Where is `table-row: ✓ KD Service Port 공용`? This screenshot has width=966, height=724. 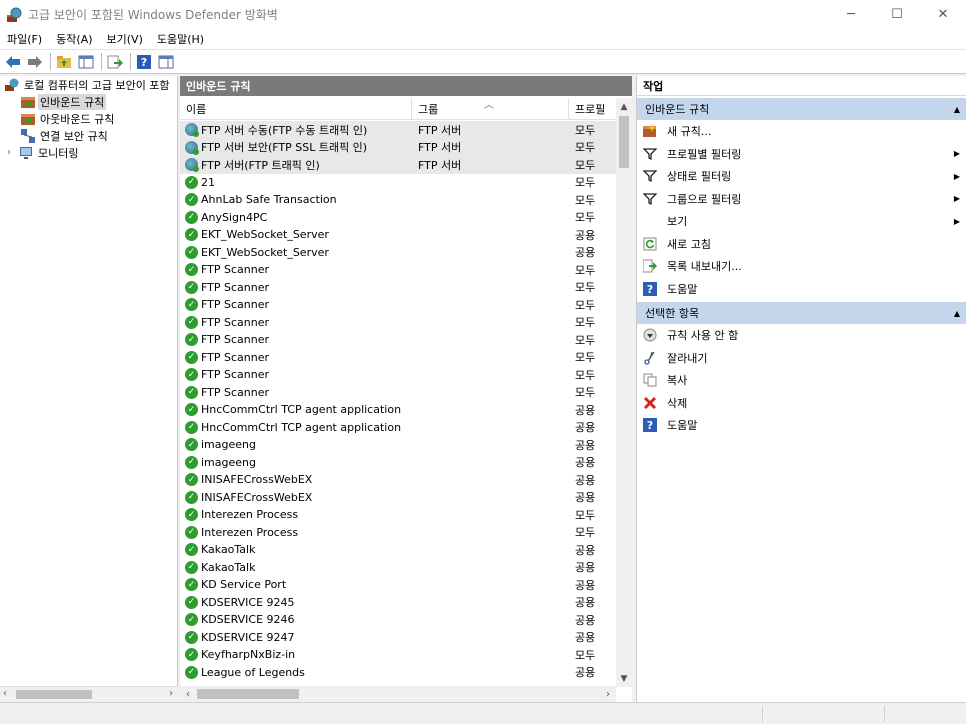
table-row: ✓ KD Service Port 공용 is located at coordinates (398, 585).